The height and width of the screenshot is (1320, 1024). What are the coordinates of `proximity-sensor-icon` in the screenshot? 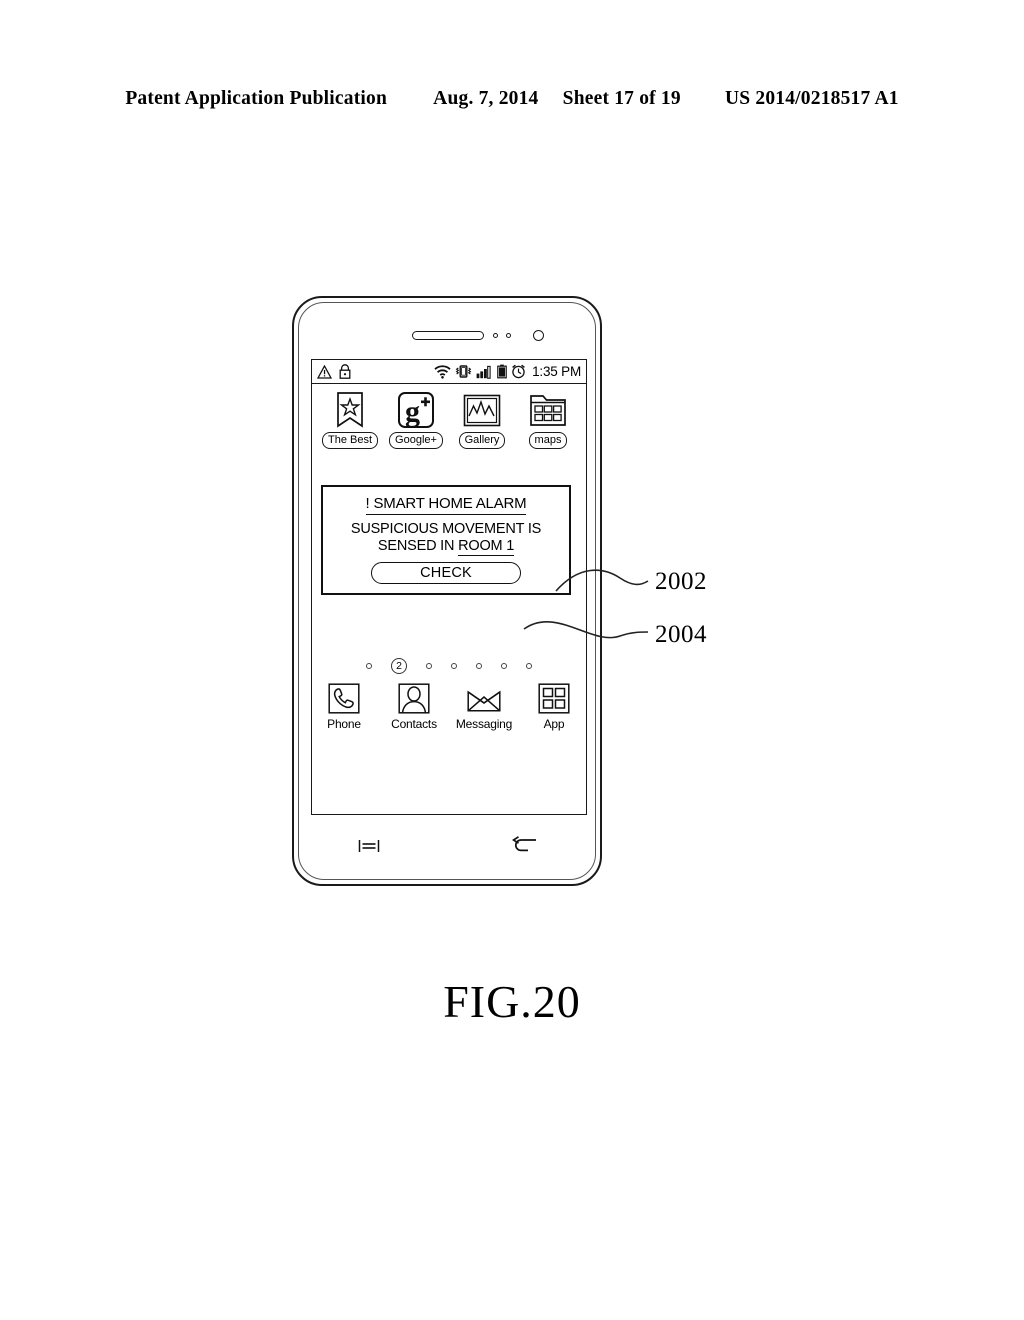 It's located at (495, 335).